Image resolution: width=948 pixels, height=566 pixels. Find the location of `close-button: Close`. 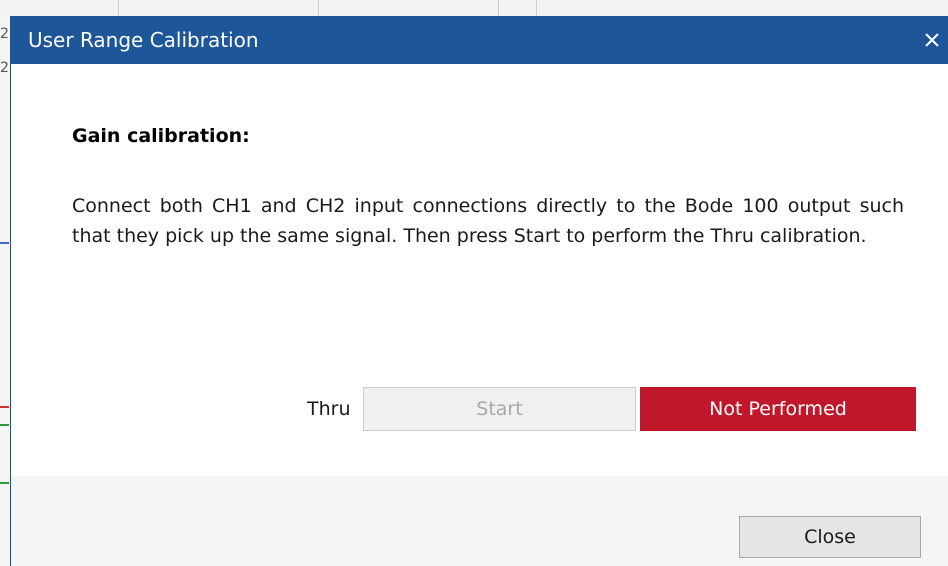

close-button: Close is located at coordinates (830, 537).